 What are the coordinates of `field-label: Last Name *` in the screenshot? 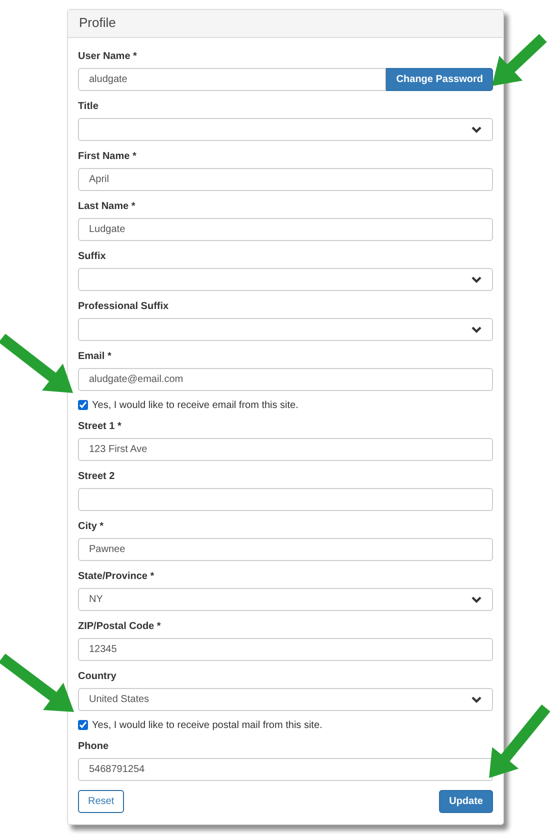 It's located at (107, 206).